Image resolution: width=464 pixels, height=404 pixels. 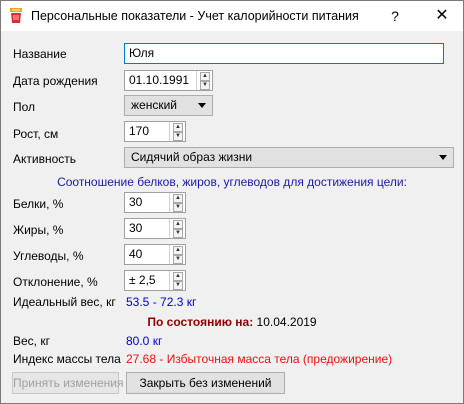 I want to click on deviation-input: ± 2,5 ▲ ▼, so click(x=155, y=280).